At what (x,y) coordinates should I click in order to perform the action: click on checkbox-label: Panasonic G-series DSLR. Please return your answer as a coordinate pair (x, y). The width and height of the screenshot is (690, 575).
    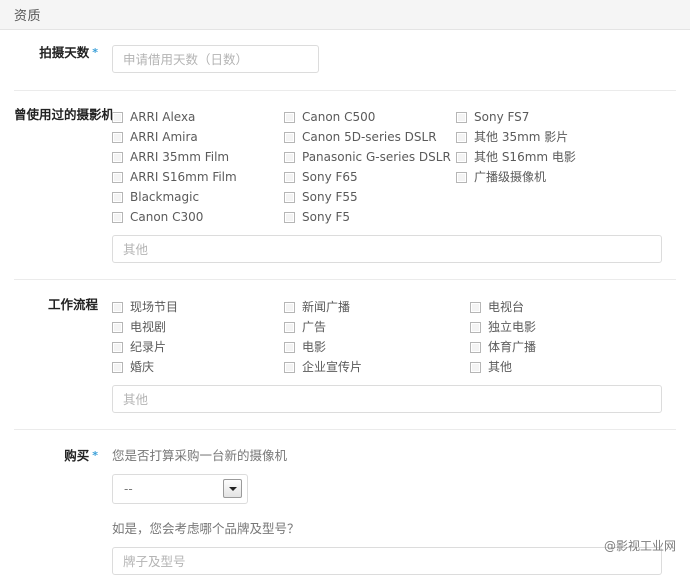
    Looking at the image, I should click on (376, 157).